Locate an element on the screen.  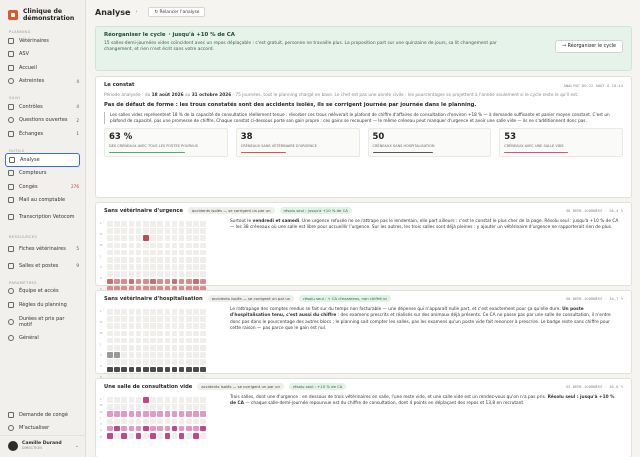
sidebar-item-asv: ASV is located at coordinates (42, 55).